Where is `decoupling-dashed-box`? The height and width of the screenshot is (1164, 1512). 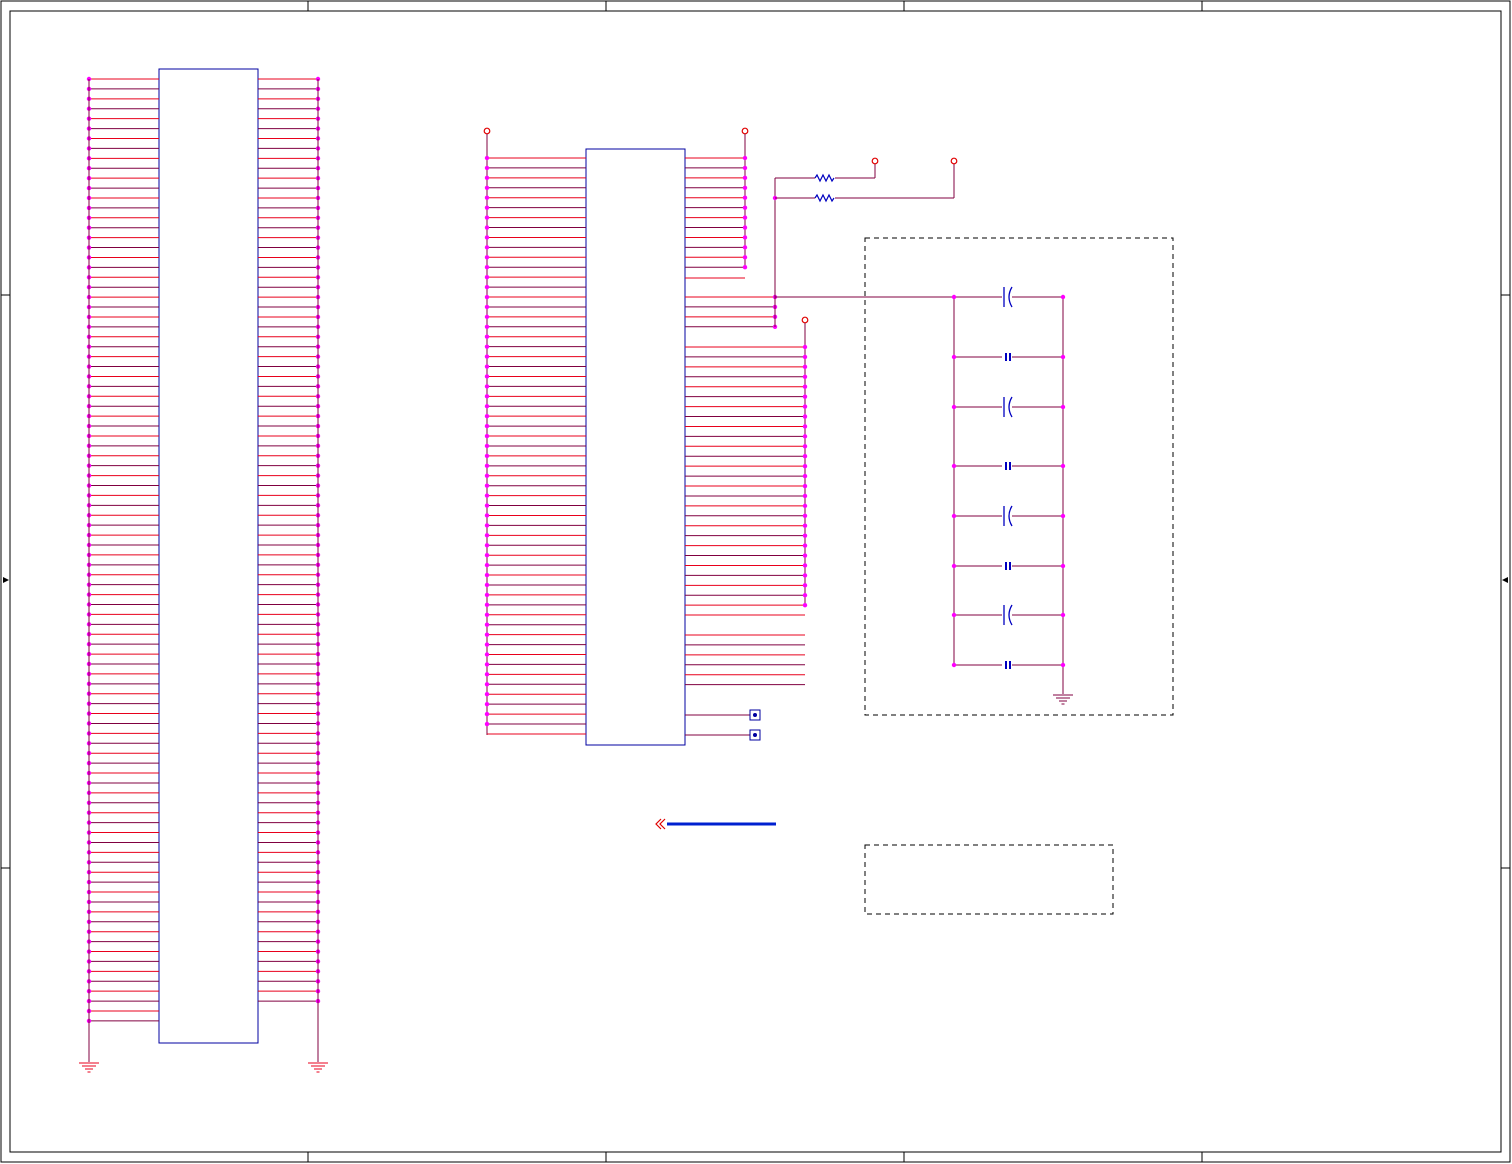 decoupling-dashed-box is located at coordinates (1019, 476).